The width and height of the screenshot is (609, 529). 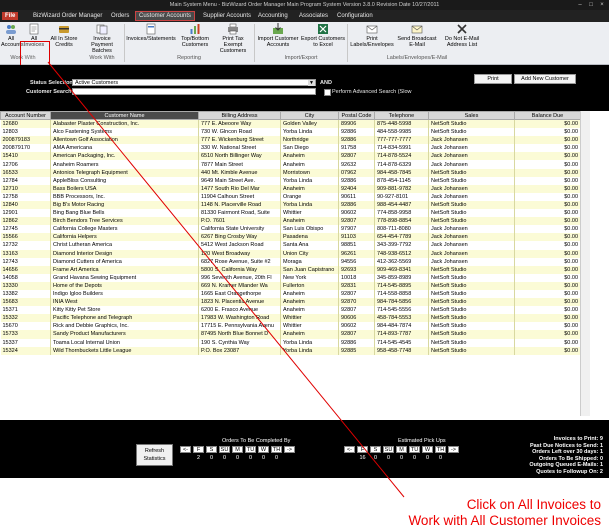 What do you see at coordinates (533, 504) in the screenshot?
I see `annotation-line-1: Click on All Invoices to` at bounding box center [533, 504].